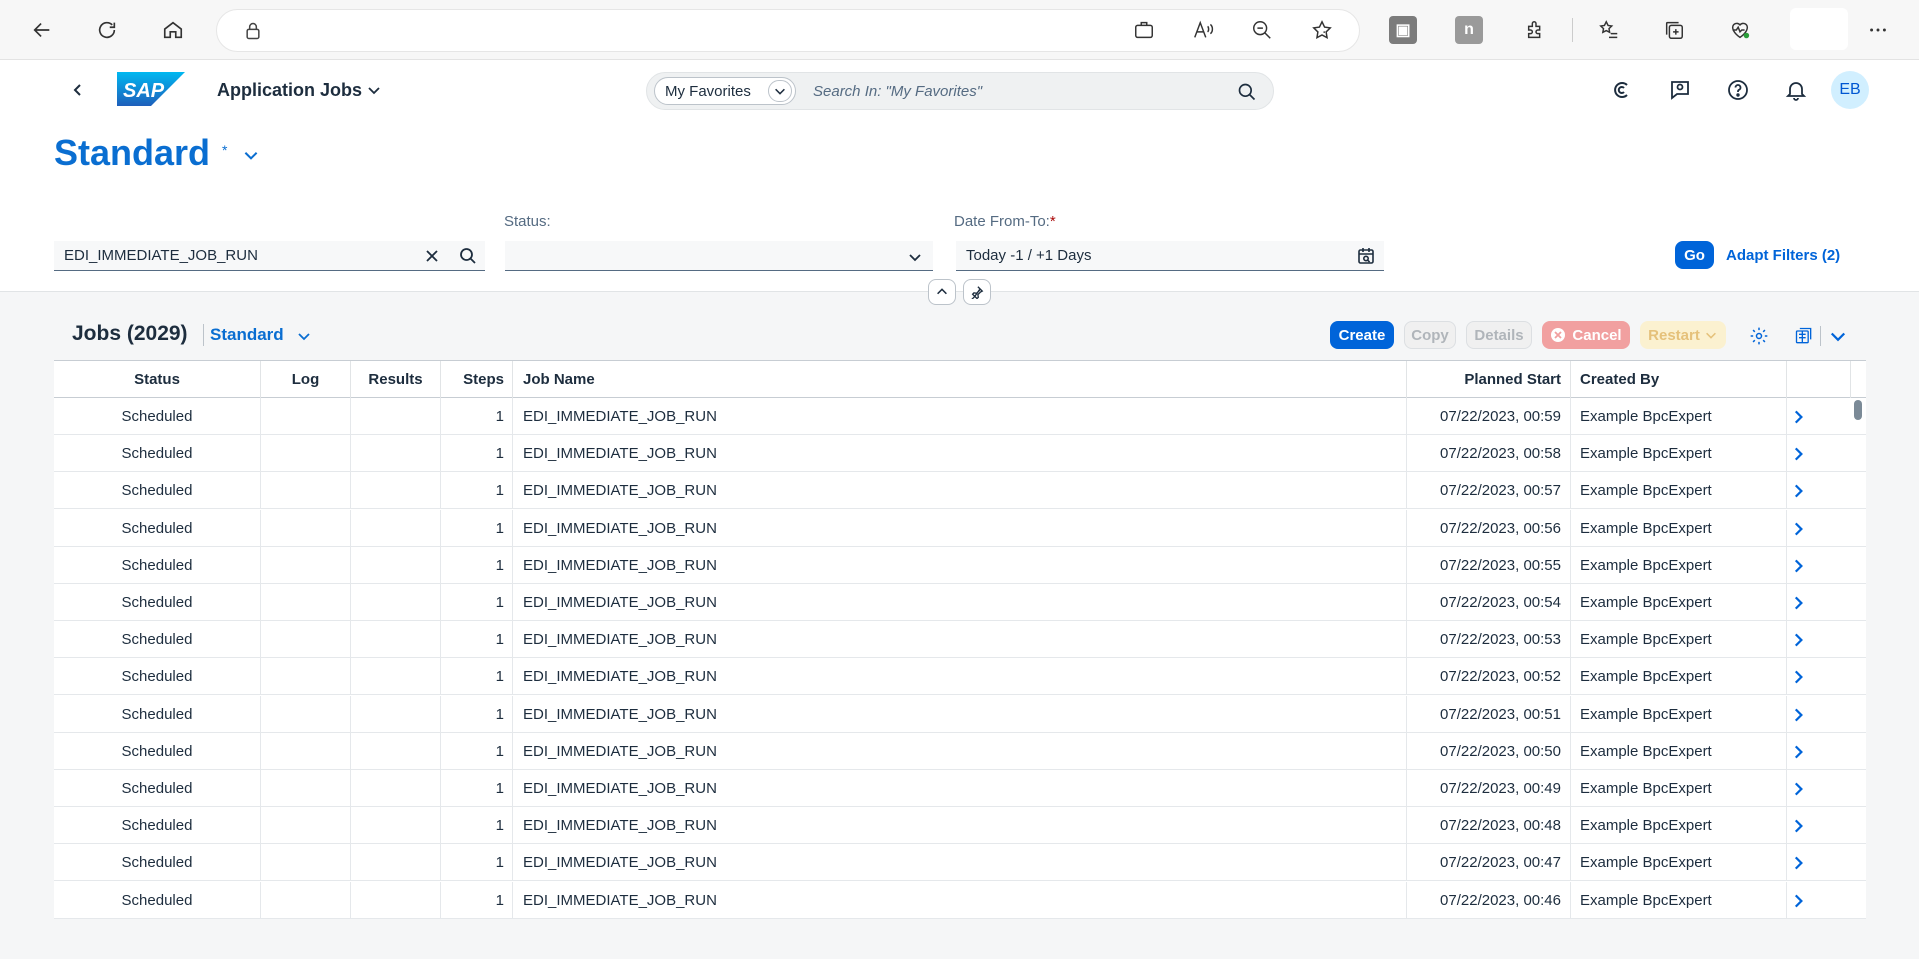  I want to click on home-icon, so click(173, 30).